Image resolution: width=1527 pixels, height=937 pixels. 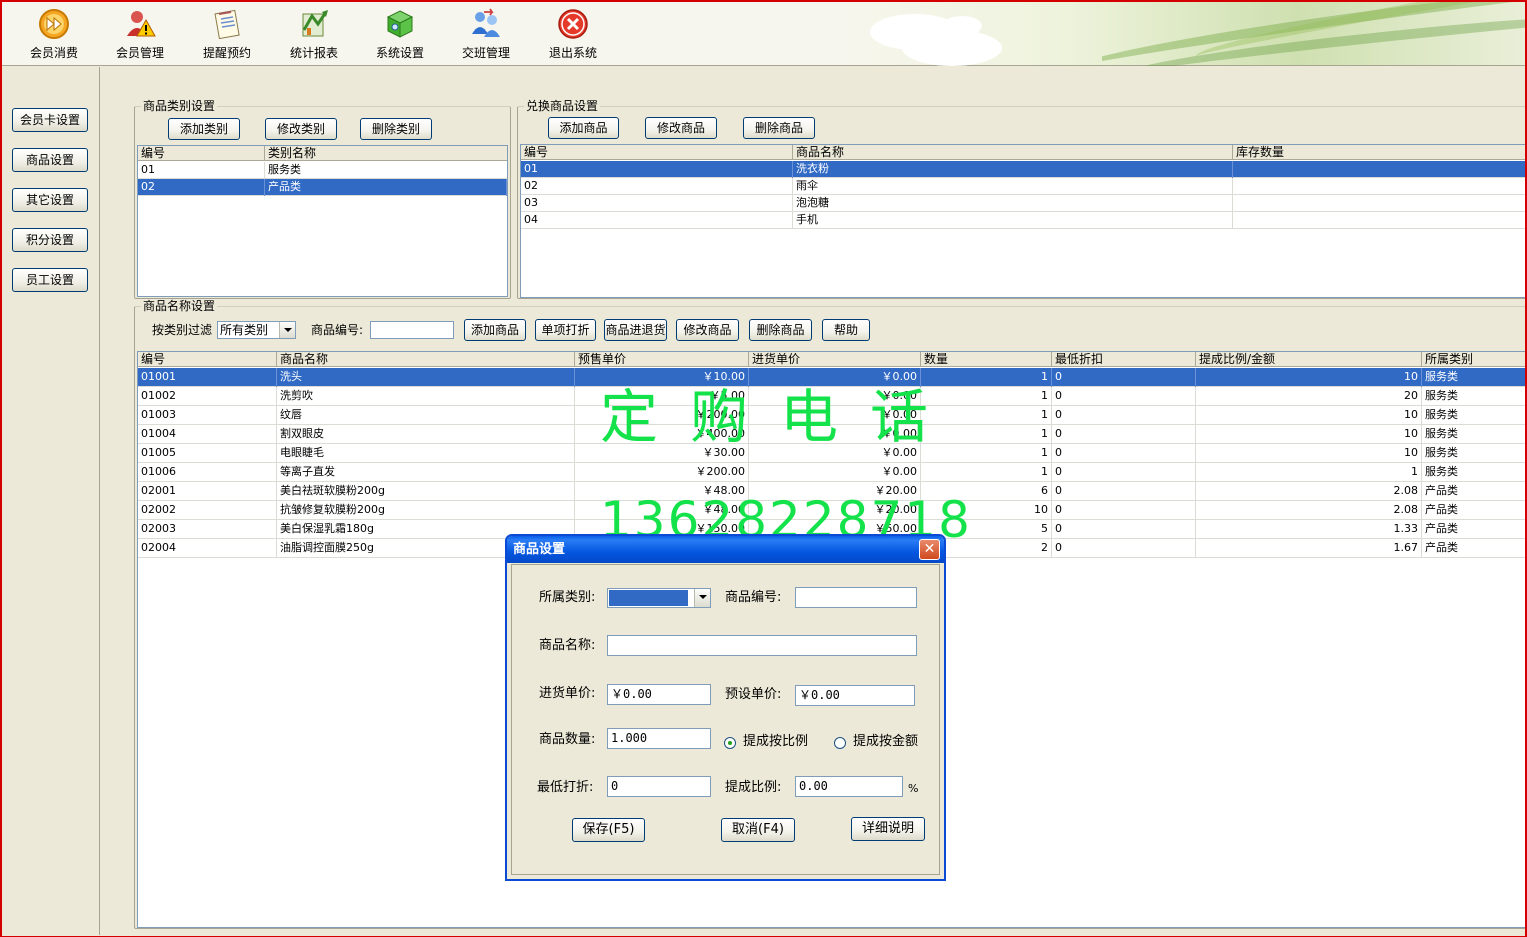 I want to click on table-cell: ￥48.00, so click(x=662, y=510).